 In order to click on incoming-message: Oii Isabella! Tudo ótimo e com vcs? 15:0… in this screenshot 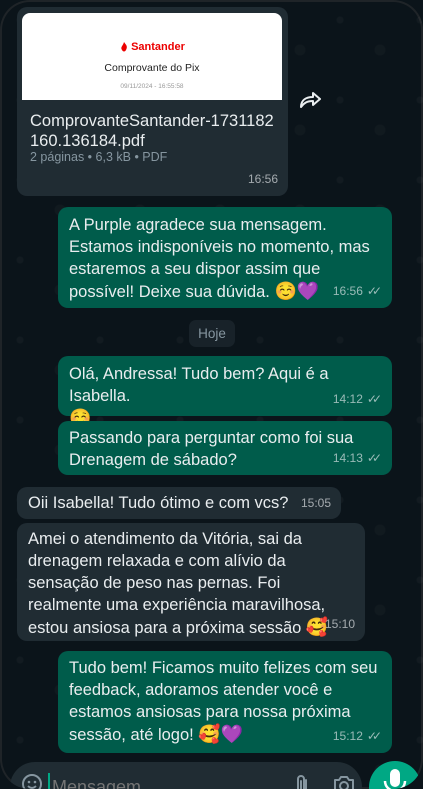, I will do `click(179, 503)`.